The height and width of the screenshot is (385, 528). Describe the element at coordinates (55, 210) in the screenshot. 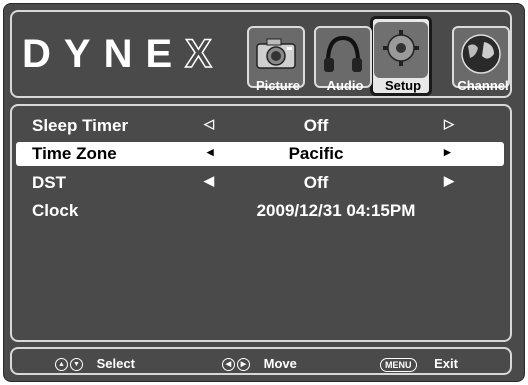

I see `clock-label: Clock` at that location.